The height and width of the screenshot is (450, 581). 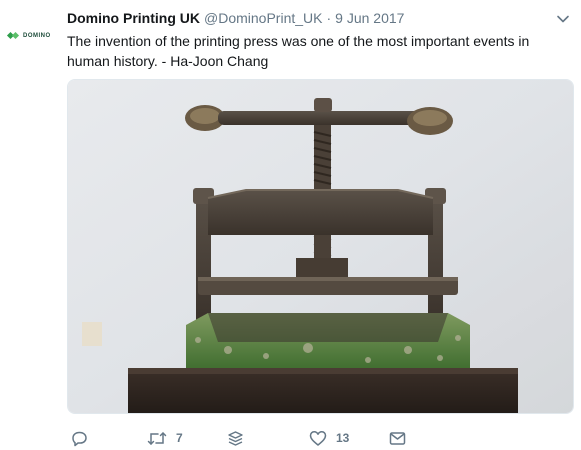 I want to click on avatar-brand: DOMINO, so click(x=37, y=36).